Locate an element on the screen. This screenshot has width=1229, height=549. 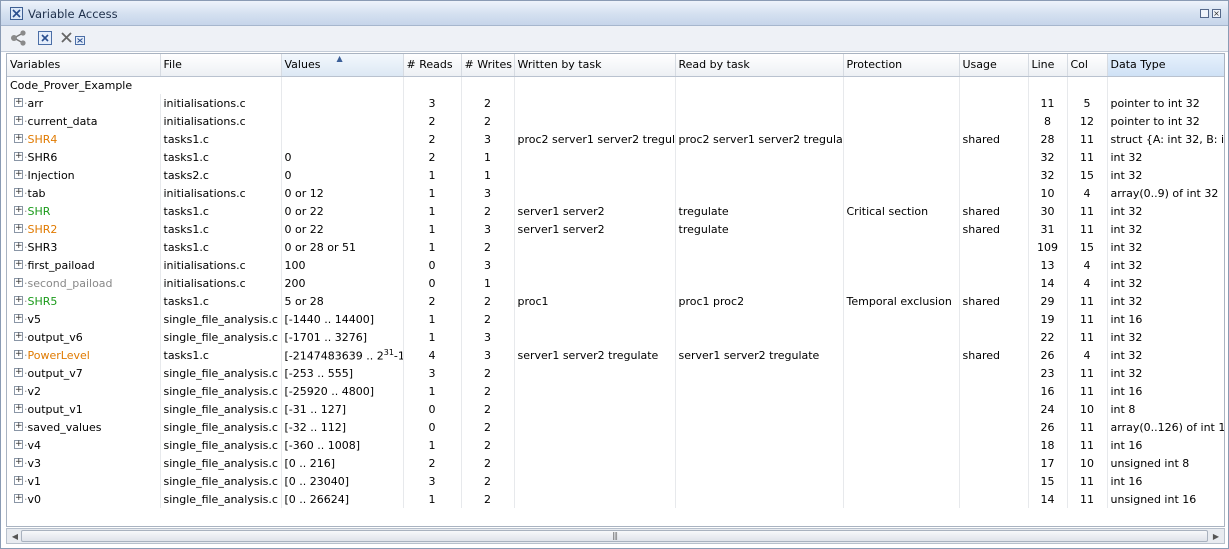
usage-cell is located at coordinates (994, 481).